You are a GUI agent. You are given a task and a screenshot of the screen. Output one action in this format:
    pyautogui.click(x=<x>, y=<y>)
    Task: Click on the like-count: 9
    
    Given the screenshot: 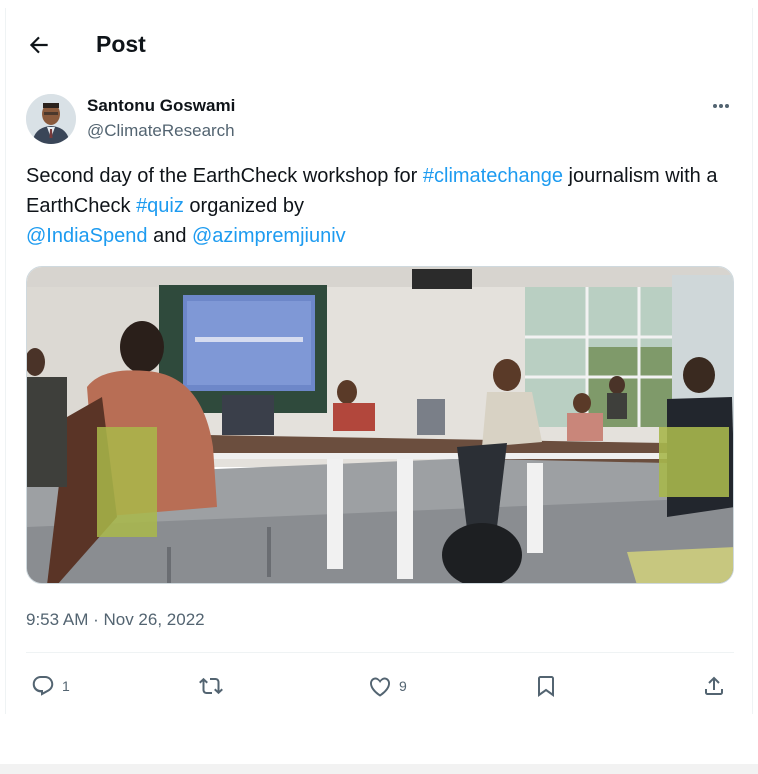 What is the action you would take?
    pyautogui.click(x=403, y=686)
    